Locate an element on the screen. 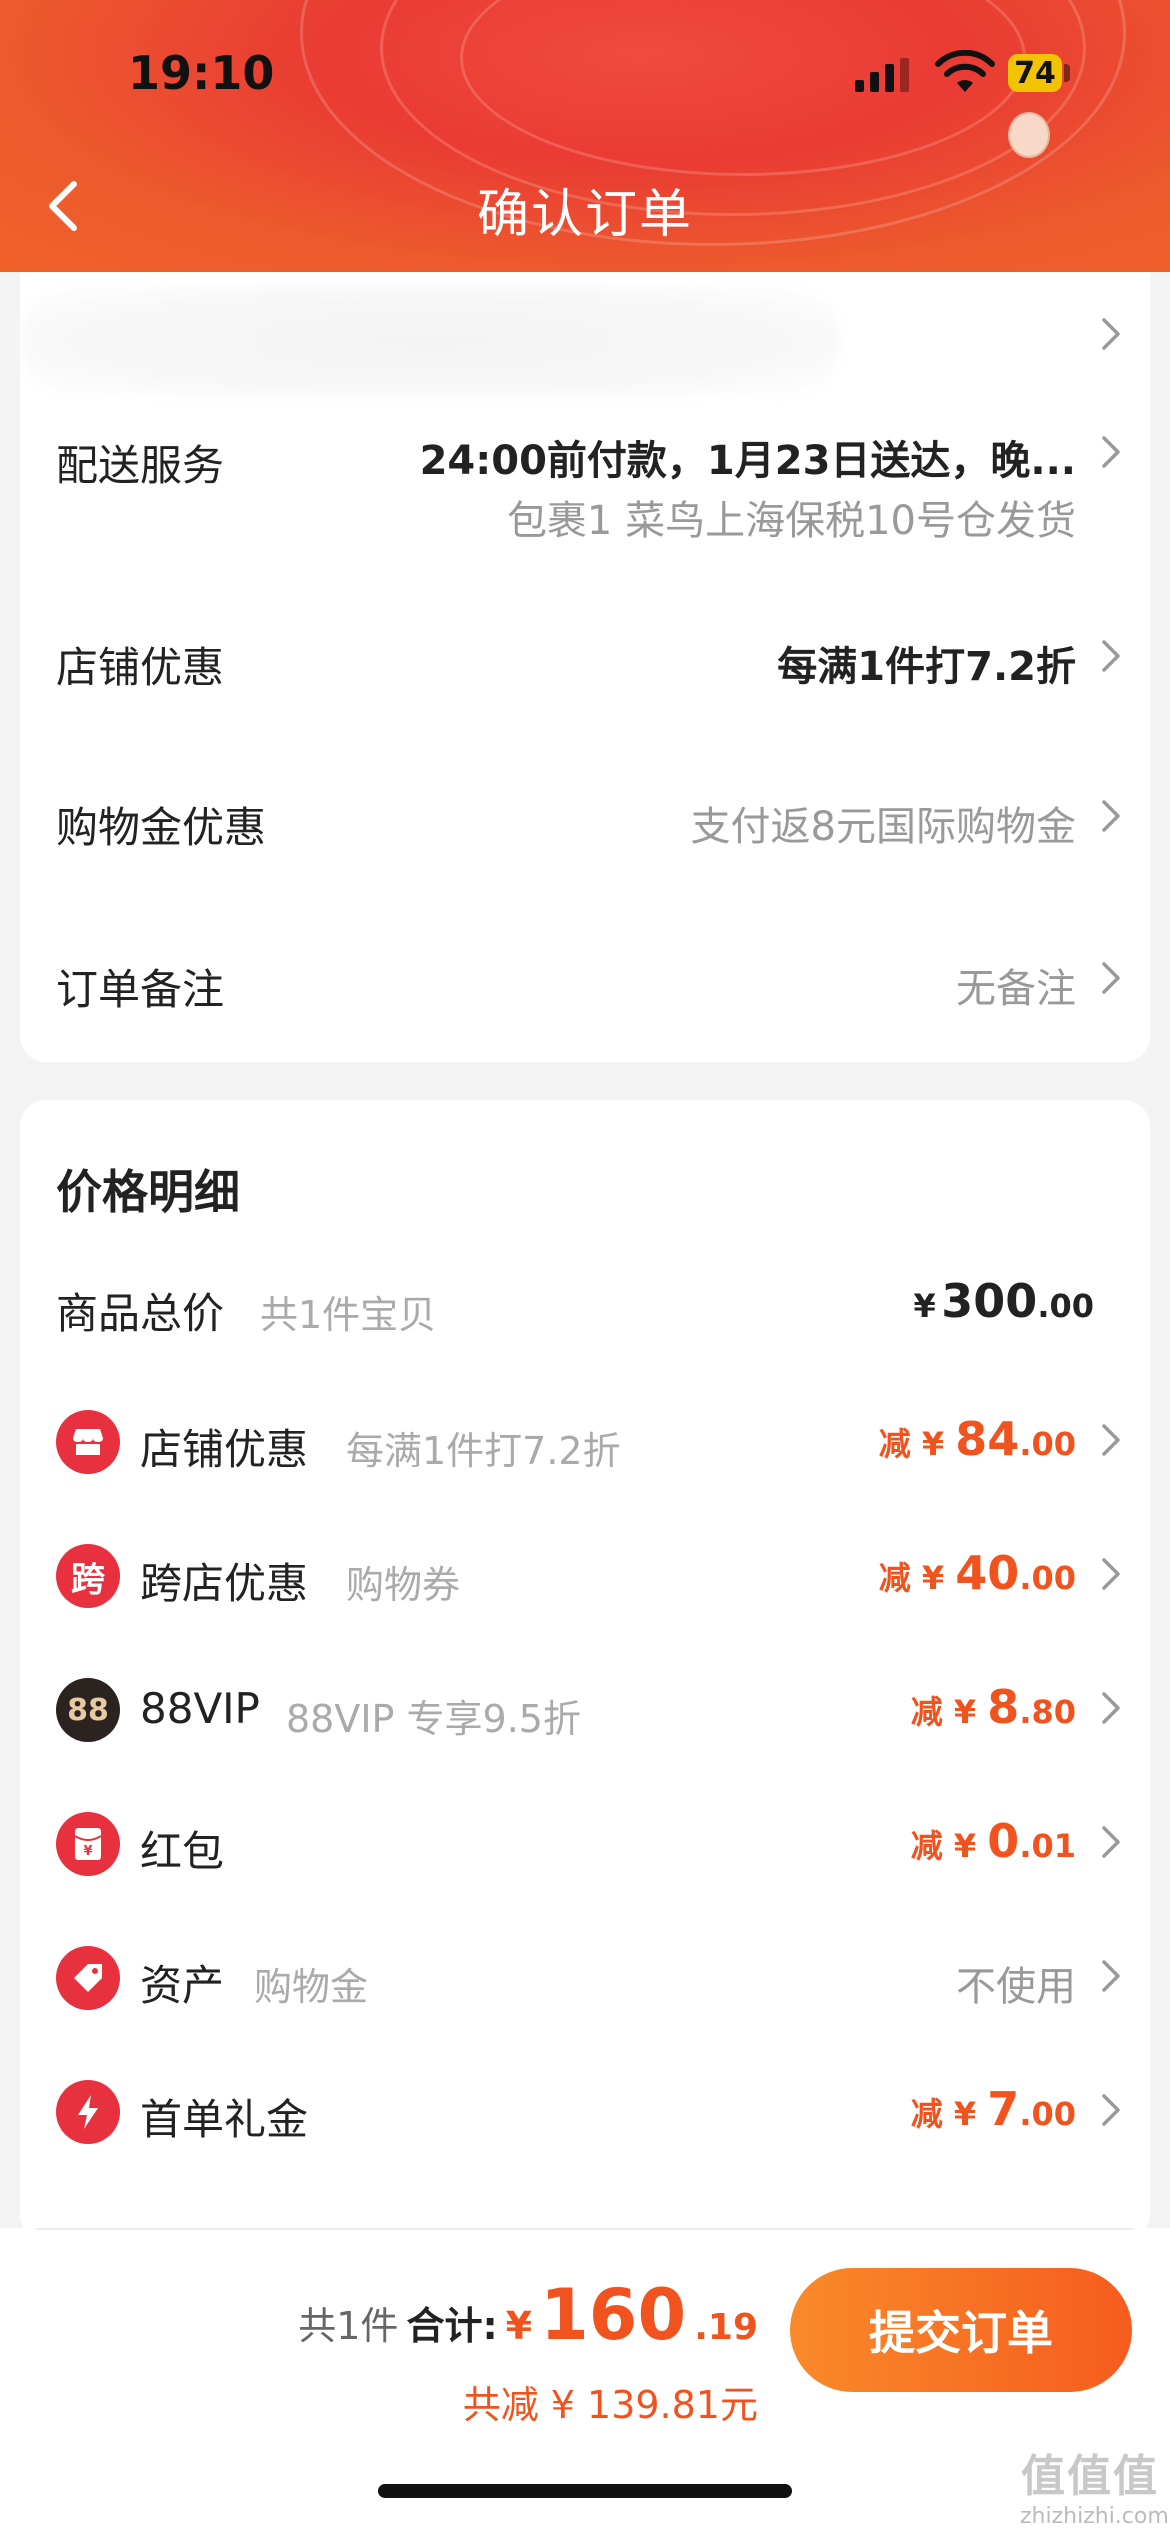 This screenshot has height=2532, width=1170. home-indicator is located at coordinates (585, 2491).